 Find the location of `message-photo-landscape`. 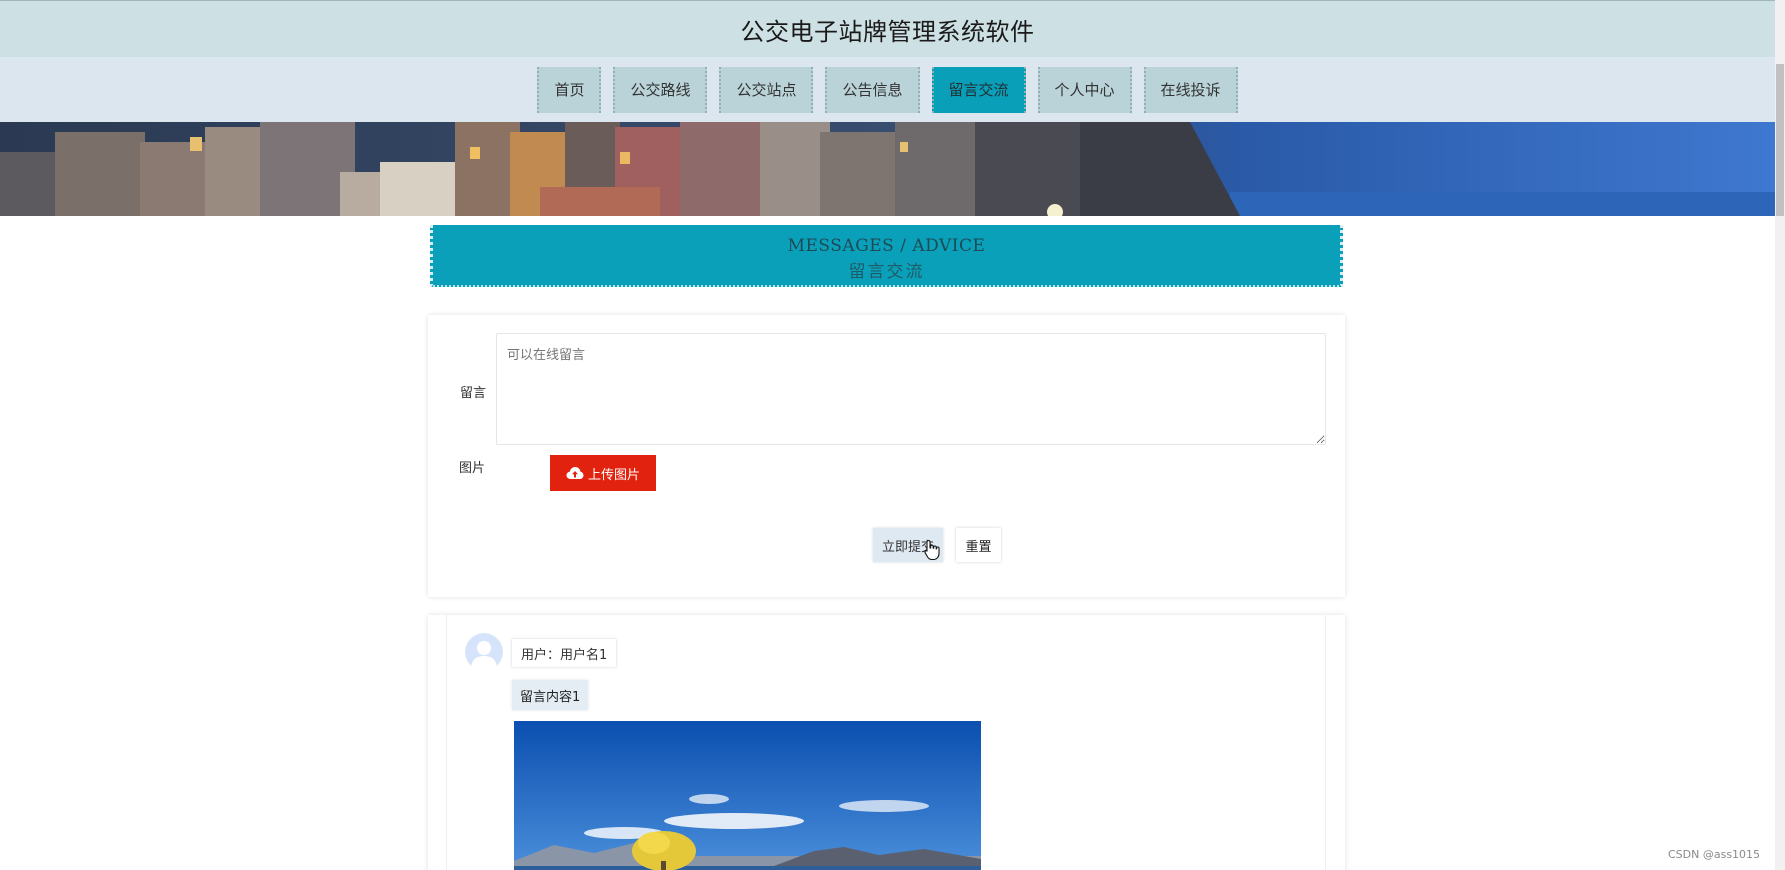

message-photo-landscape is located at coordinates (747, 795).